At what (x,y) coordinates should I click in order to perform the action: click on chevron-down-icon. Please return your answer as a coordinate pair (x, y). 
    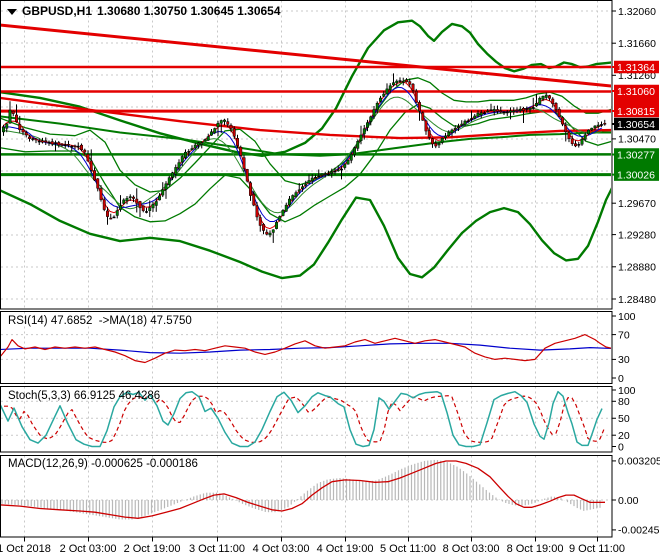
    Looking at the image, I should click on (12, 11).